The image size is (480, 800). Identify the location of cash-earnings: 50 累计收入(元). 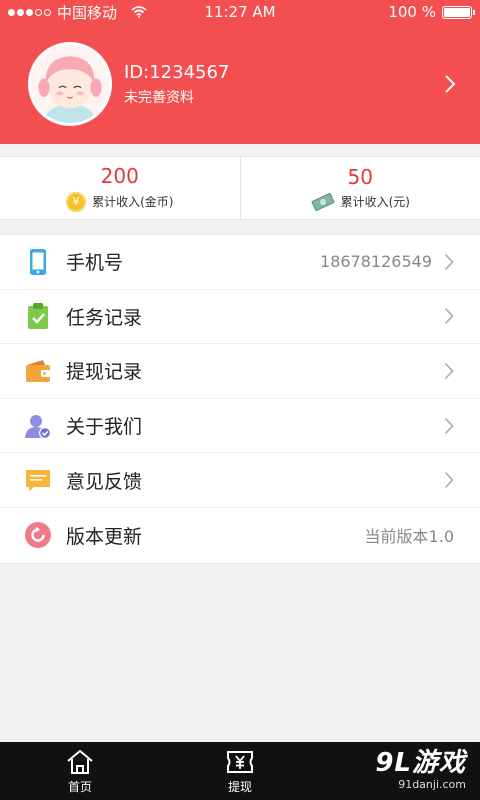
(359, 188).